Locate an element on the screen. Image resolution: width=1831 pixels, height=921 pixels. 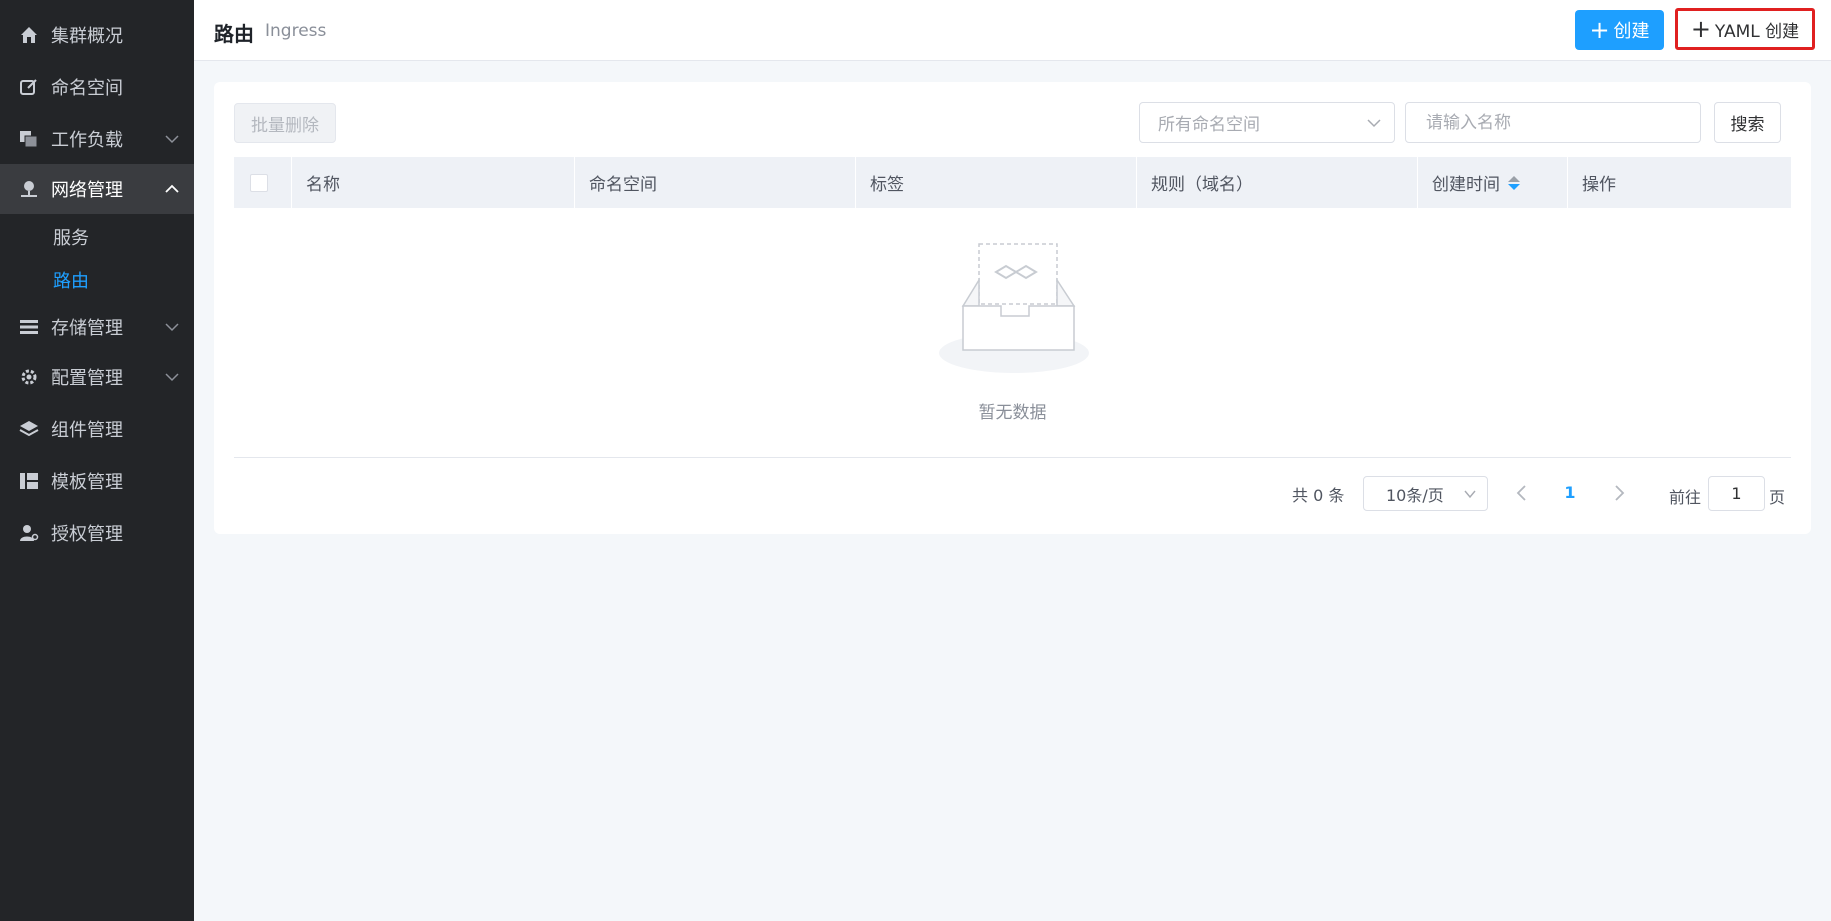
layers-icon is located at coordinates (29, 429).